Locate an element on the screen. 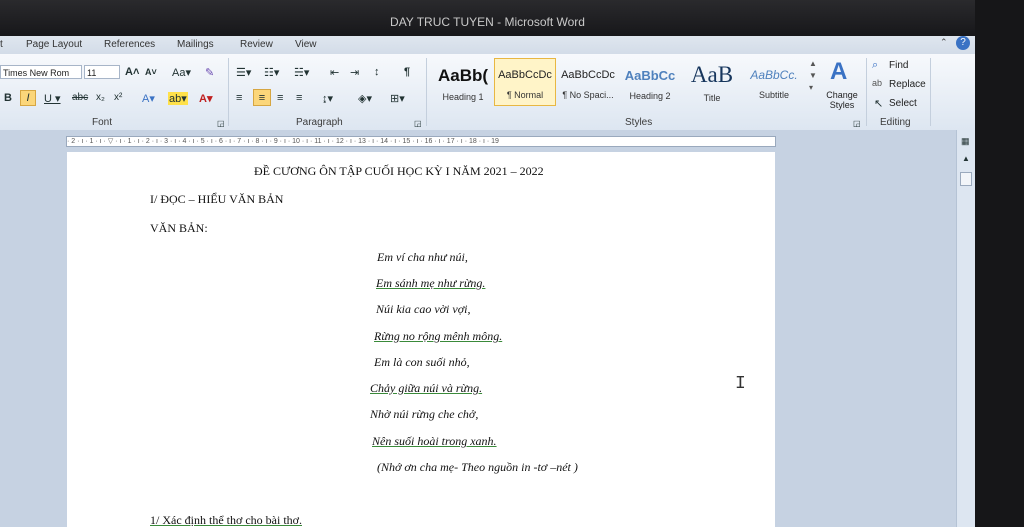  superscript-icon: x² is located at coordinates (118, 97).